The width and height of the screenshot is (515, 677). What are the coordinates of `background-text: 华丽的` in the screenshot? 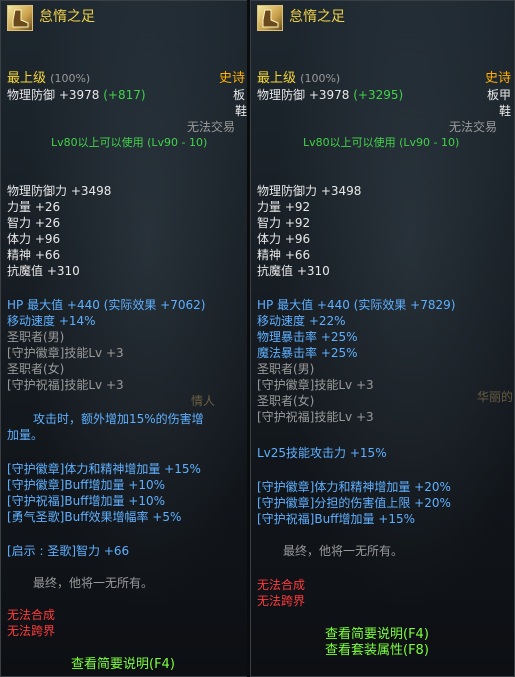 It's located at (495, 397).